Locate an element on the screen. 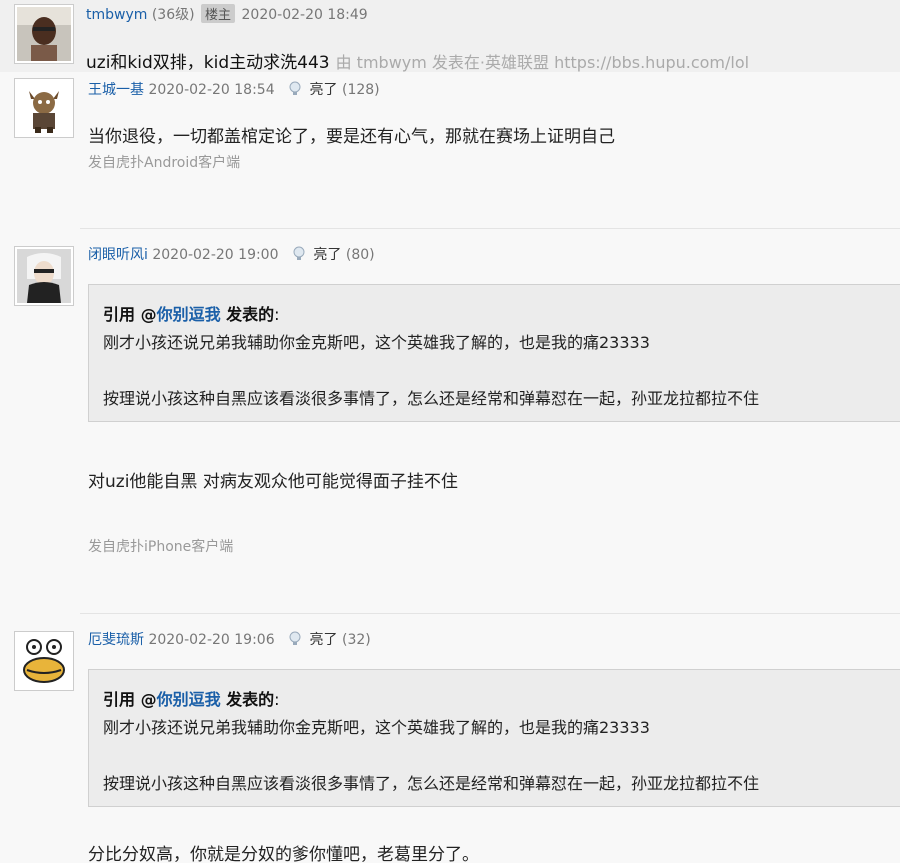 The image size is (900, 863). reply-meta: 闭眼听风i 2020-02-20 19:00 亮了 (80) is located at coordinates (231, 254).